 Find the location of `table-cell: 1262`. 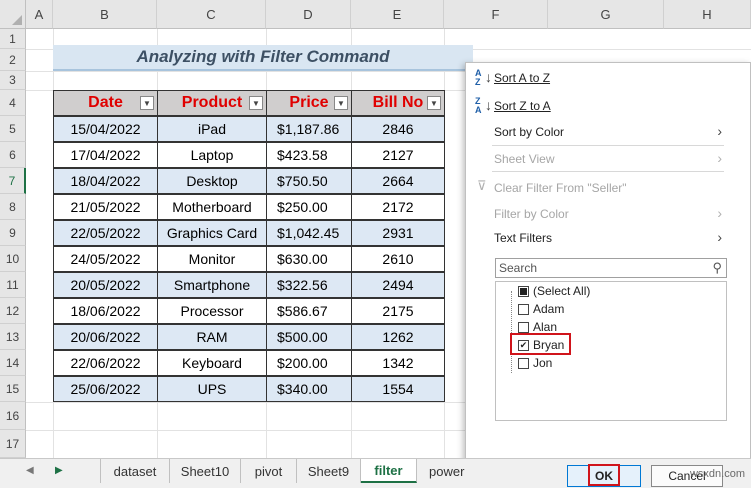

table-cell: 1262 is located at coordinates (398, 337).